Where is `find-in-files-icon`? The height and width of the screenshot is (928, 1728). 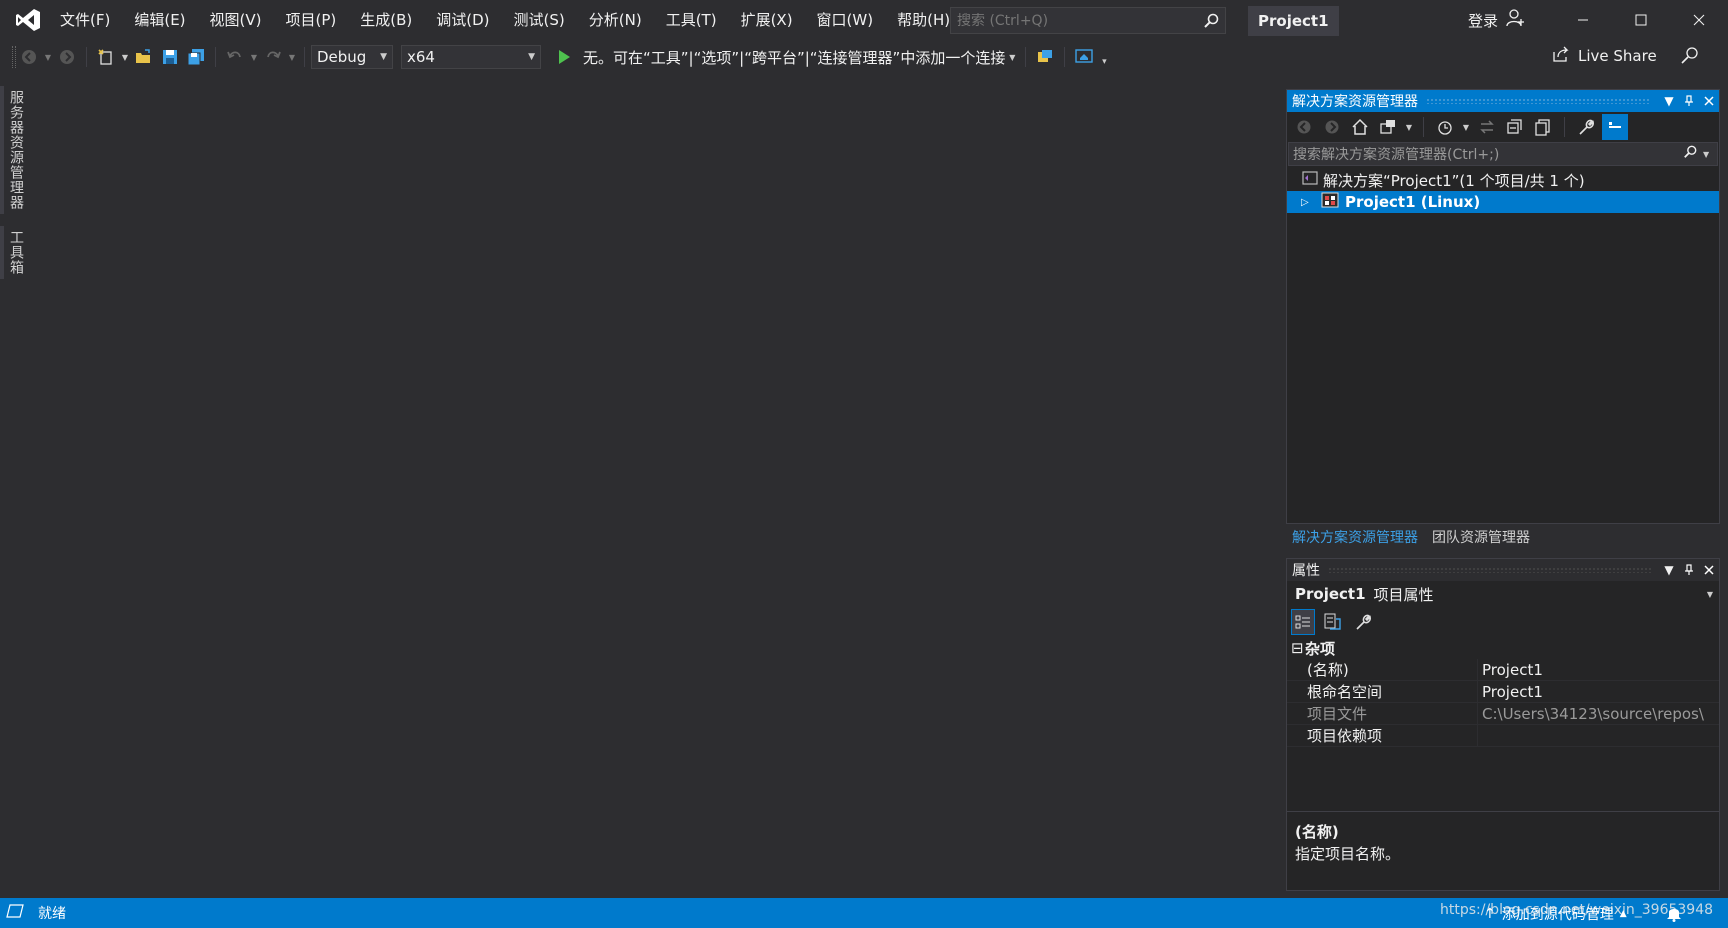 find-in-files-icon is located at coordinates (1045, 57).